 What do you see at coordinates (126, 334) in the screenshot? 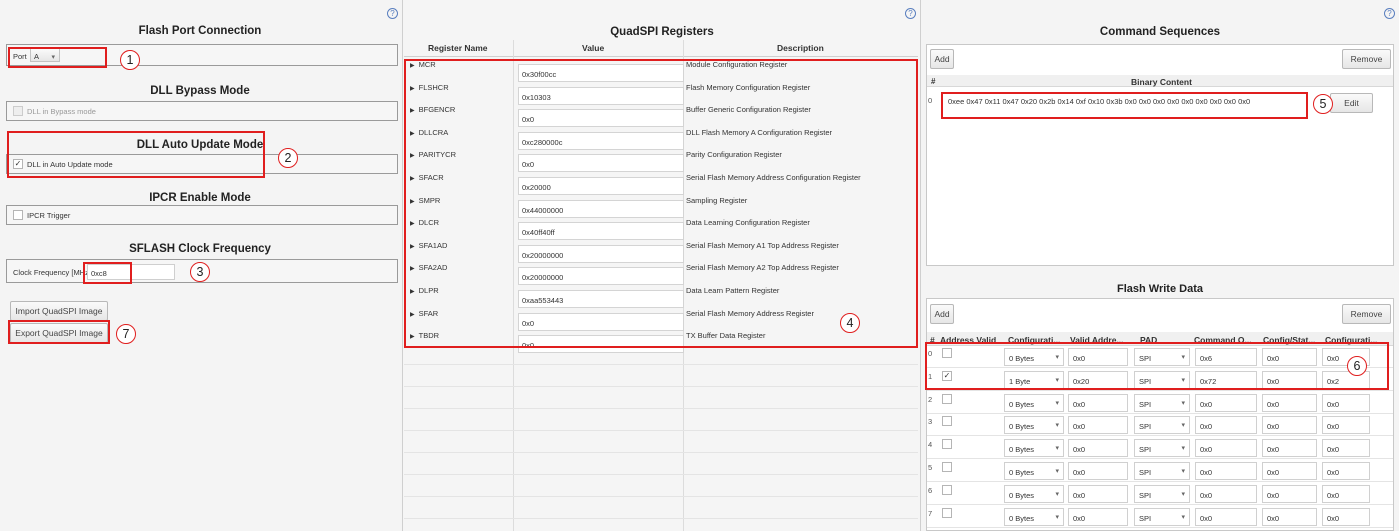
I see `callout-7: 7` at bounding box center [126, 334].